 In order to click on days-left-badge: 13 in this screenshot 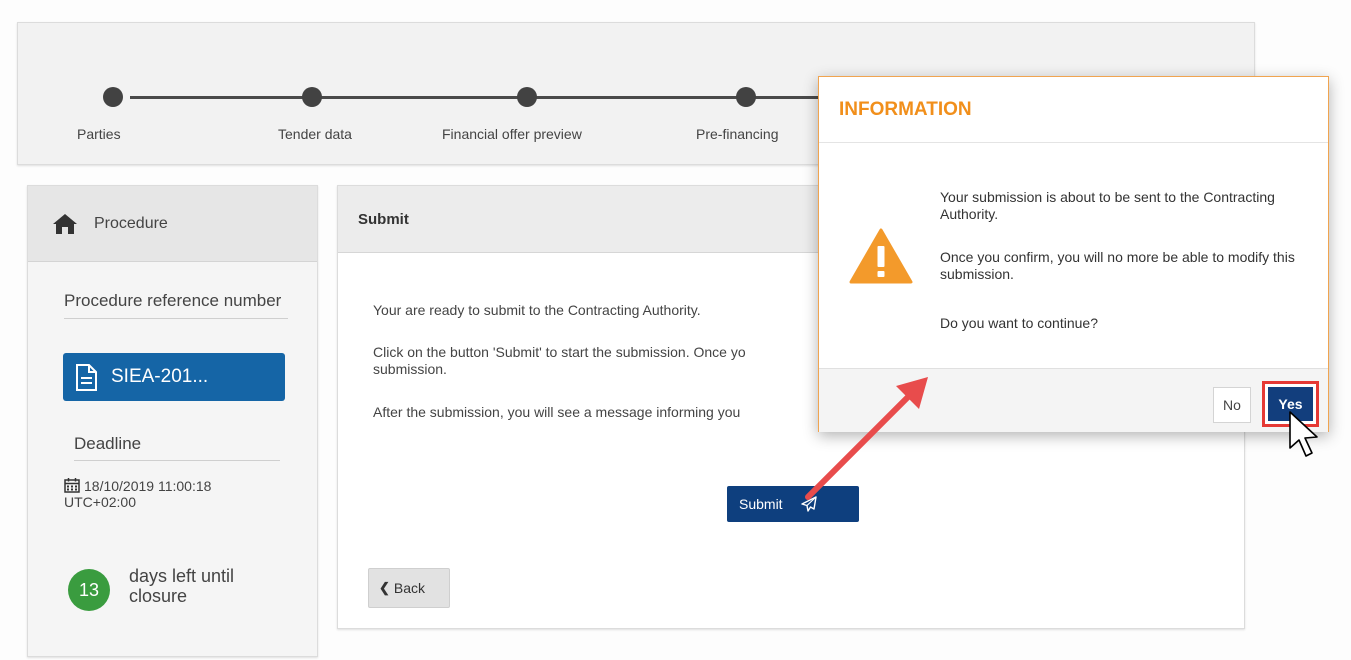, I will do `click(89, 590)`.